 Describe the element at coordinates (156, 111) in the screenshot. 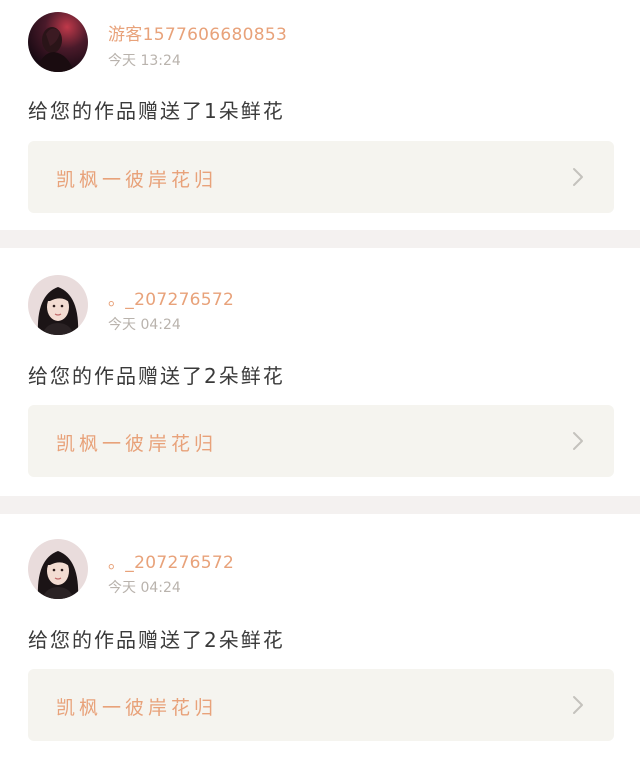

I see `gift-message: 给您的作品赠送了1朵鲜花` at that location.